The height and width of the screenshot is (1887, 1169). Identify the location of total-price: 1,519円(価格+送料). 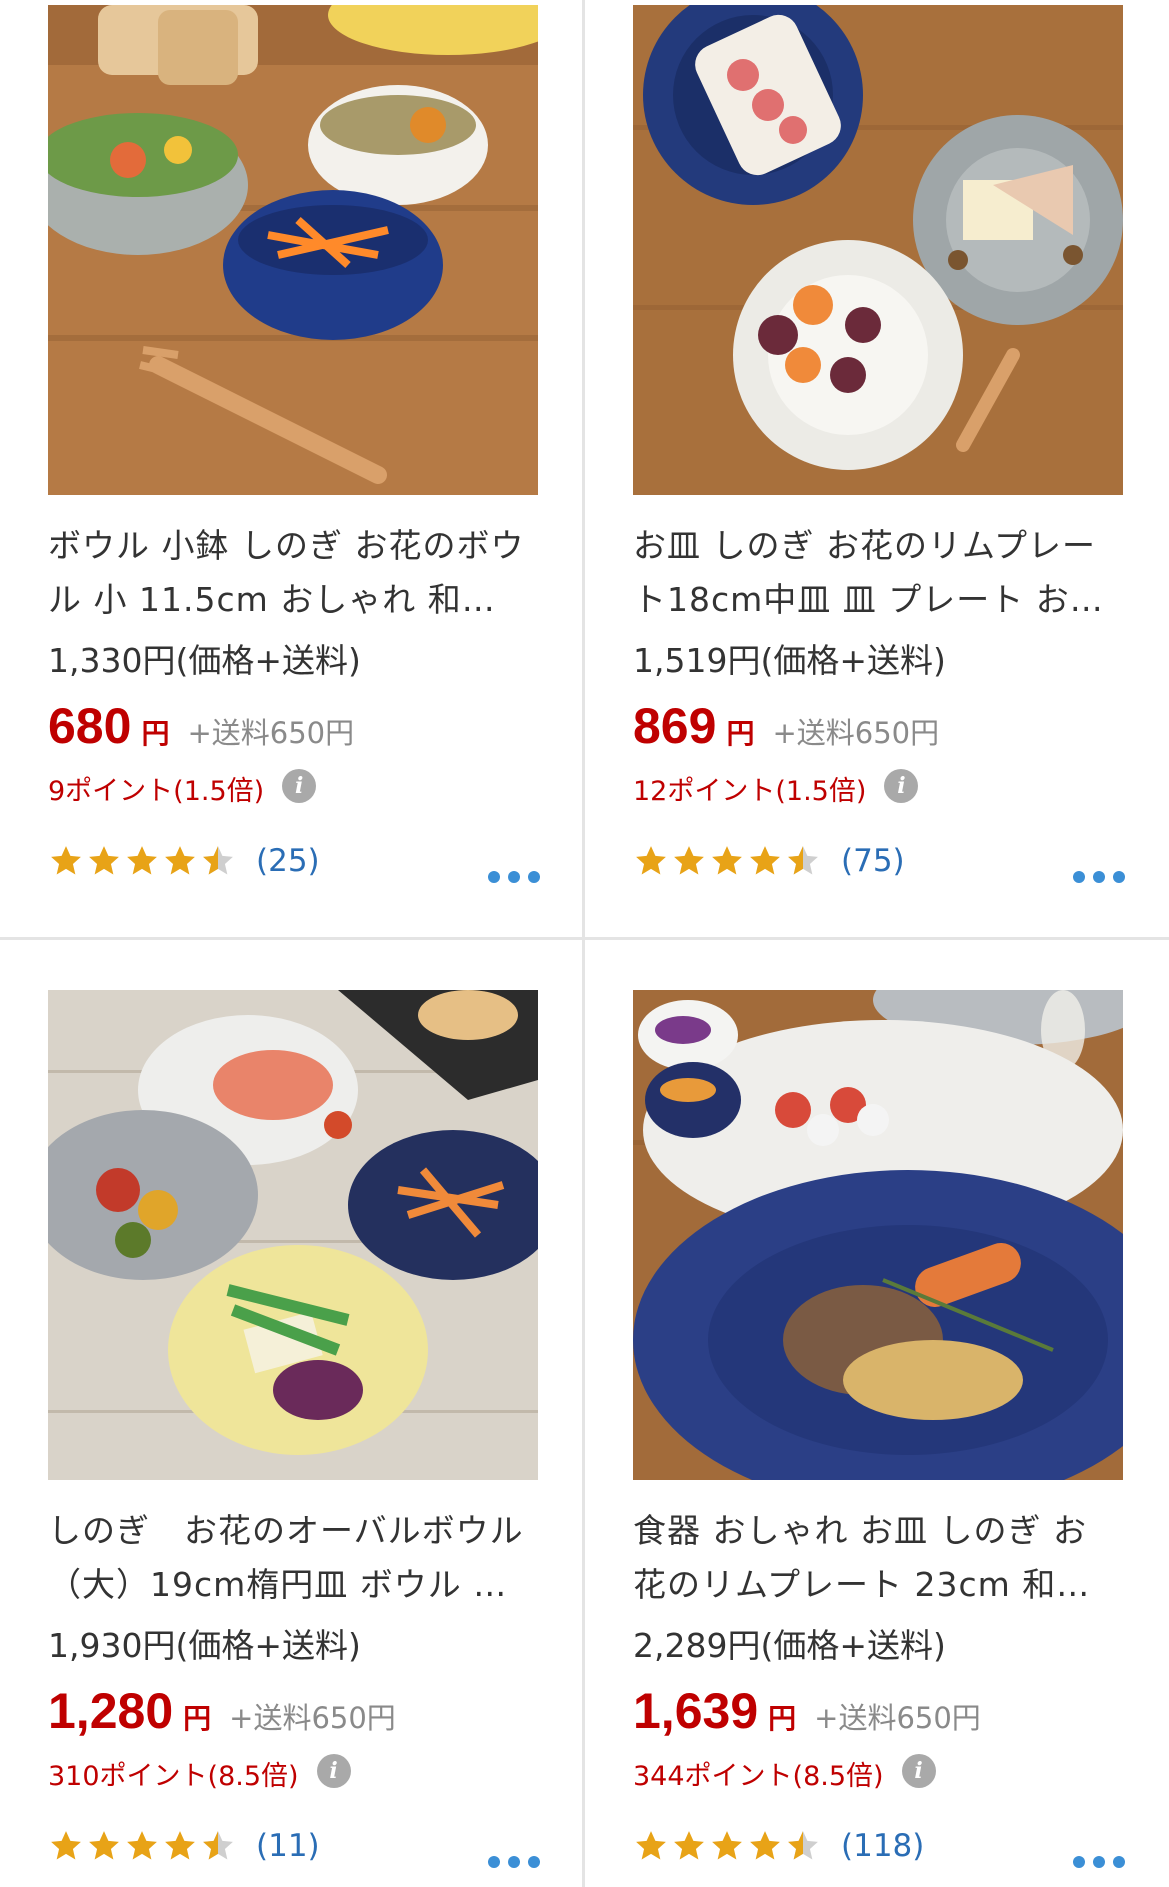
(789, 660).